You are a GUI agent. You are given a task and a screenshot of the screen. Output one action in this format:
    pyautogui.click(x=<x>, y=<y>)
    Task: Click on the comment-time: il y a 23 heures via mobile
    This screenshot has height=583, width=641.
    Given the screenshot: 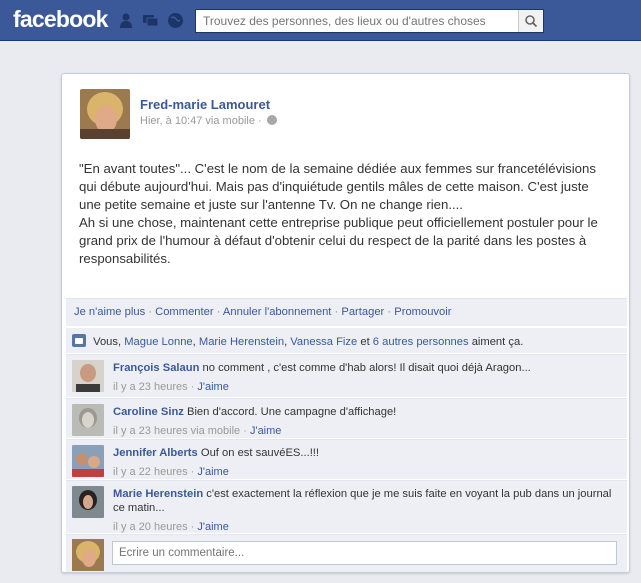 What is the action you would take?
    pyautogui.click(x=176, y=431)
    